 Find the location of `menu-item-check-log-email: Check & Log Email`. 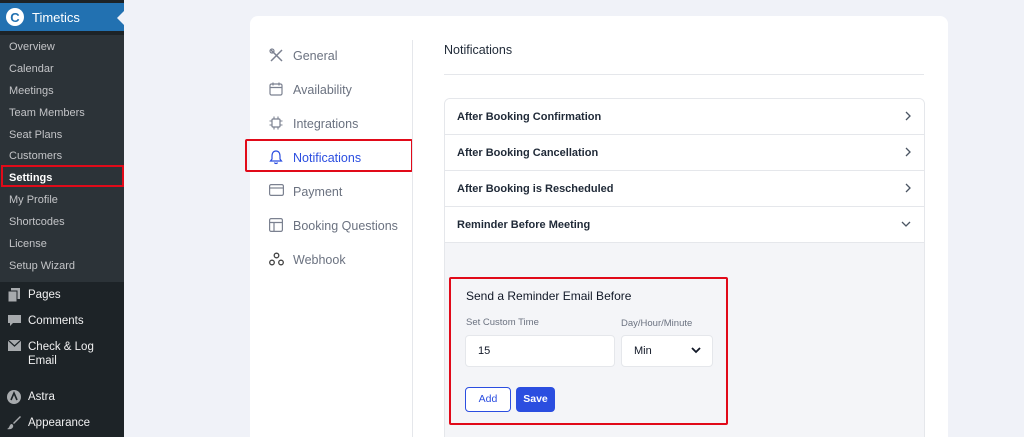

menu-item-check-log-email: Check & Log Email is located at coordinates (62, 353).